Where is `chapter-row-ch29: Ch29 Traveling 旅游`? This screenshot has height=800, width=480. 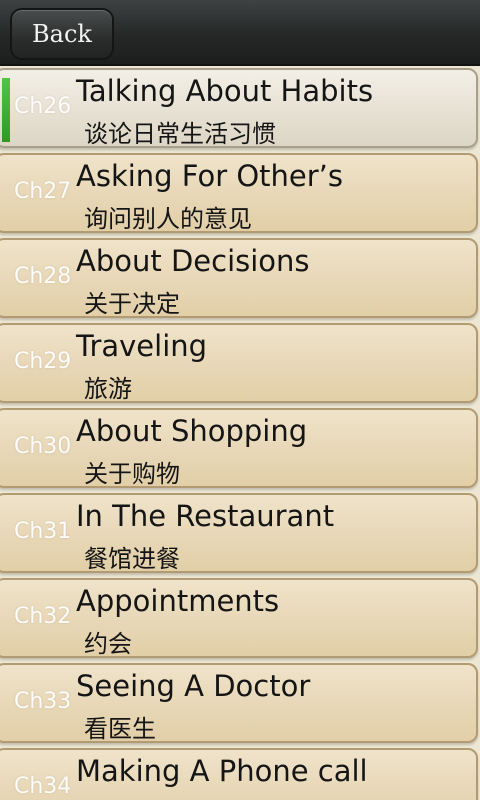
chapter-row-ch29: Ch29 Traveling 旅游 is located at coordinates (239, 363).